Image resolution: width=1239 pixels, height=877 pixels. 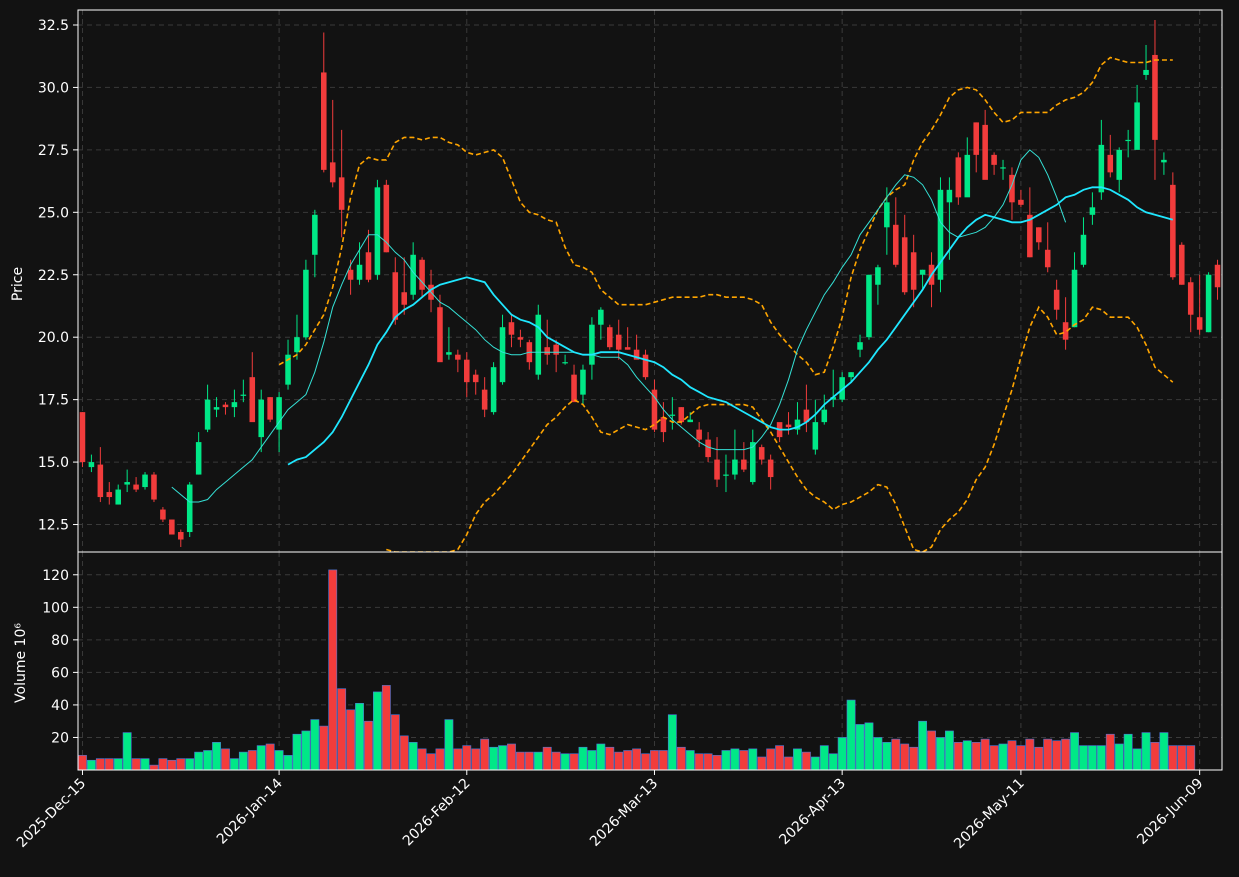 What do you see at coordinates (53, 26) in the screenshot?
I see `price-tick-label: 32.5` at bounding box center [53, 26].